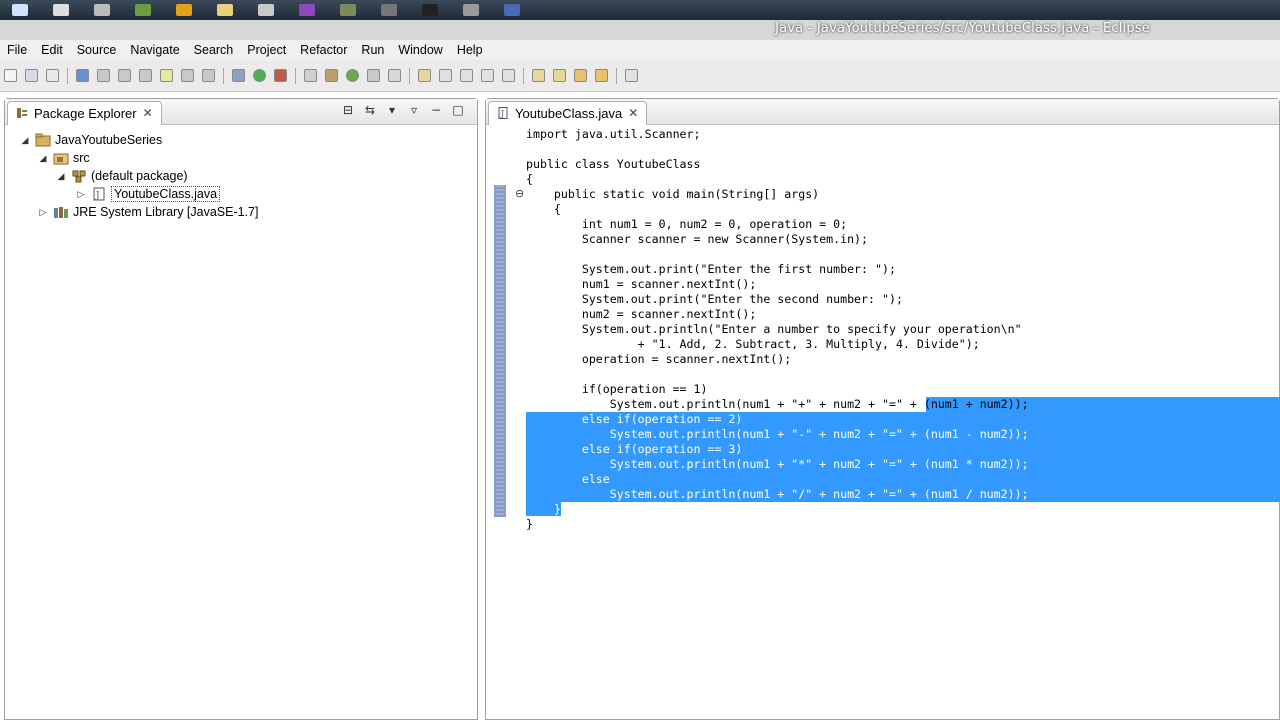  What do you see at coordinates (103, 75) in the screenshot?
I see `skip-icon` at bounding box center [103, 75].